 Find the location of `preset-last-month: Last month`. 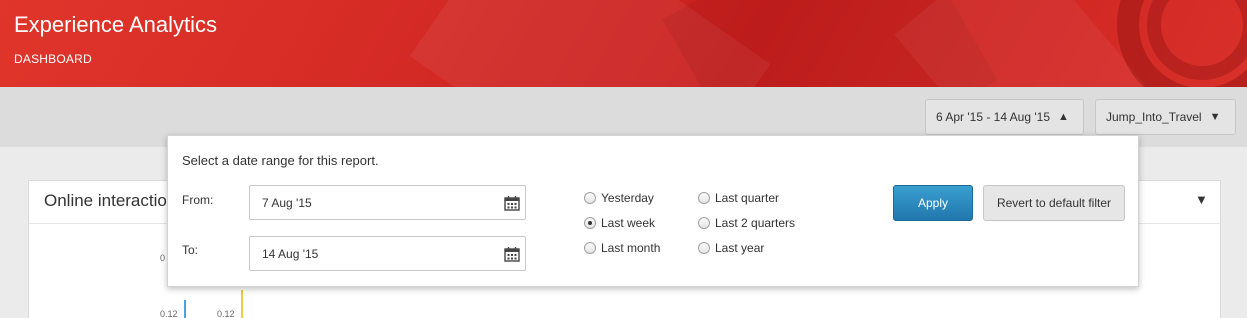

preset-last-month: Last month is located at coordinates (622, 248).